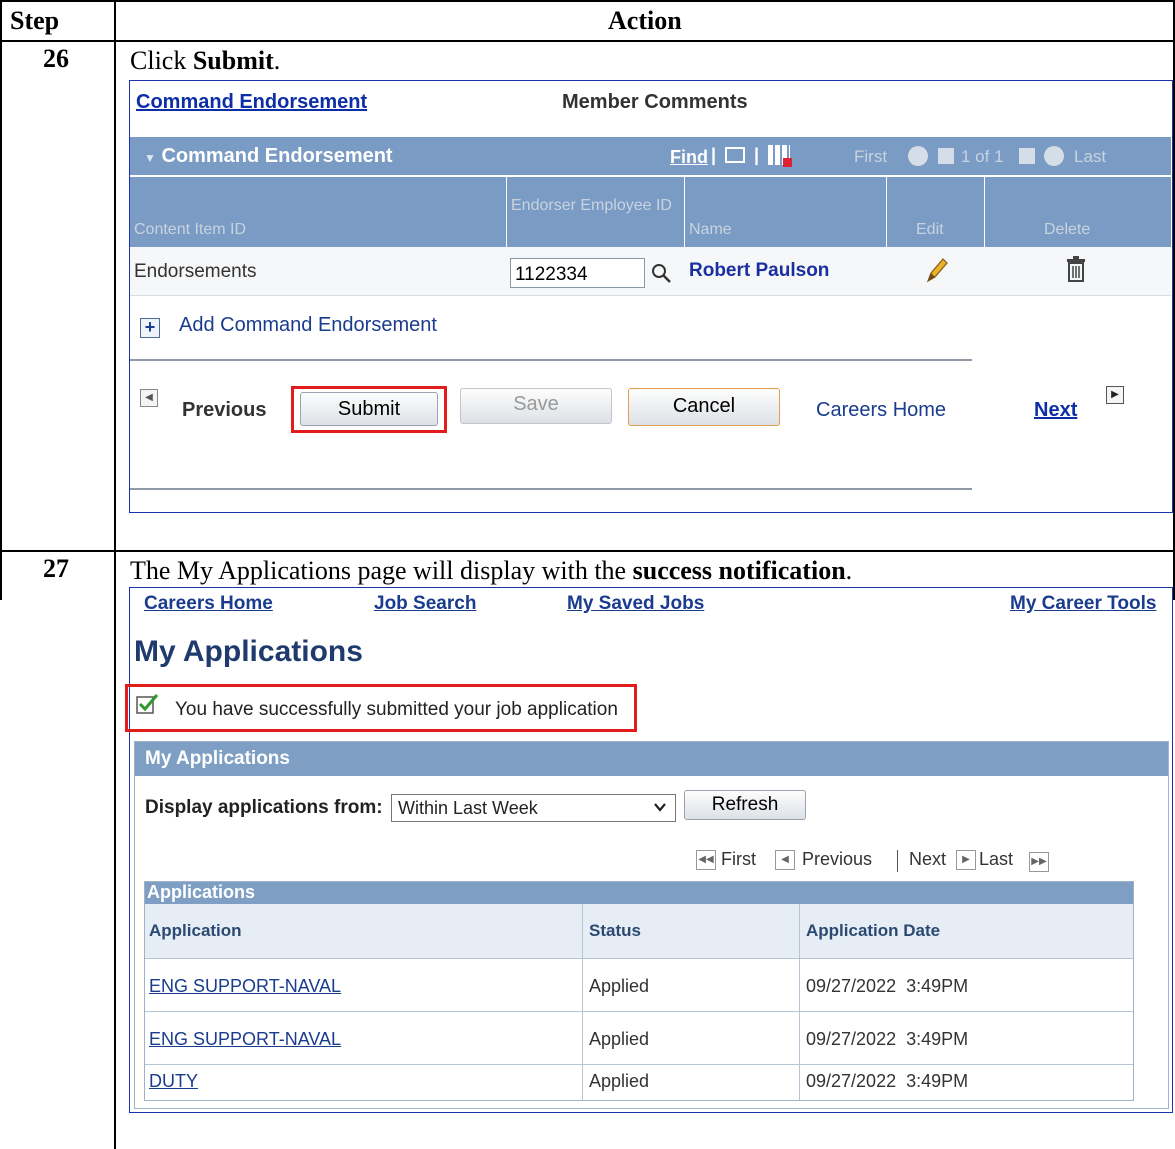 This screenshot has height=1149, width=1175. I want to click on col-header-edit: Edit, so click(930, 229).